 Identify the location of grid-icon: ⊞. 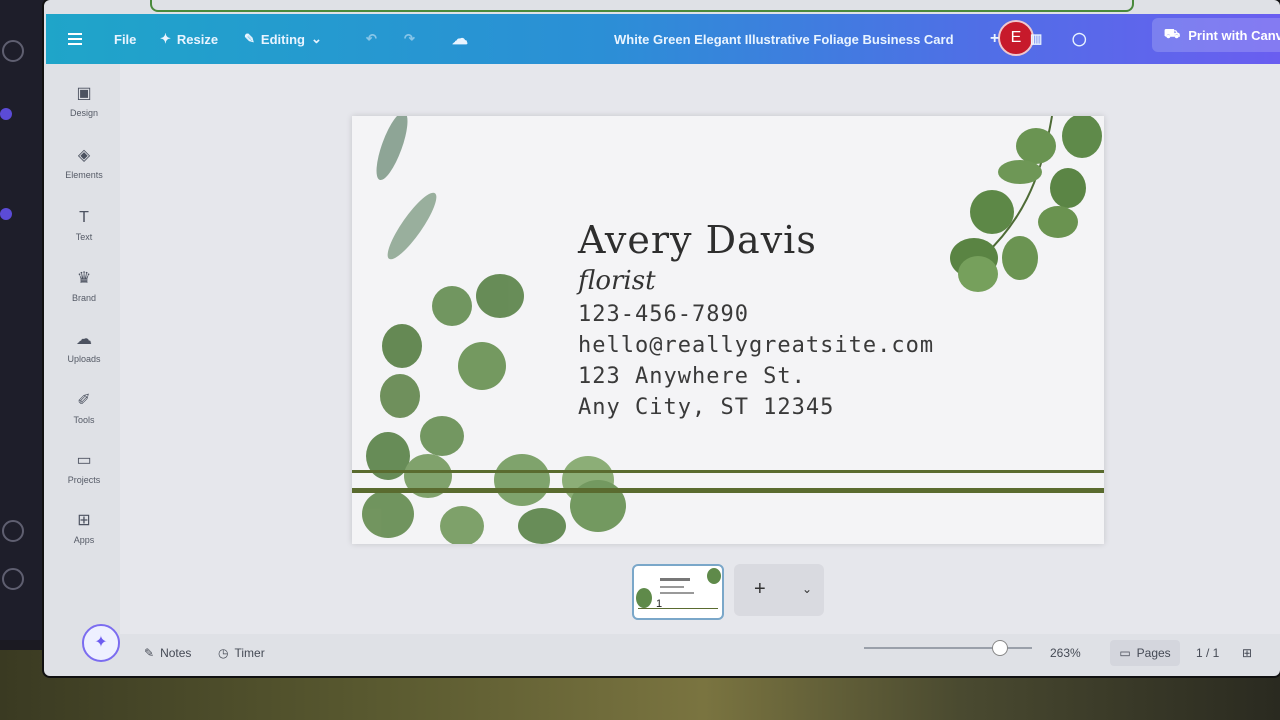
(1247, 653).